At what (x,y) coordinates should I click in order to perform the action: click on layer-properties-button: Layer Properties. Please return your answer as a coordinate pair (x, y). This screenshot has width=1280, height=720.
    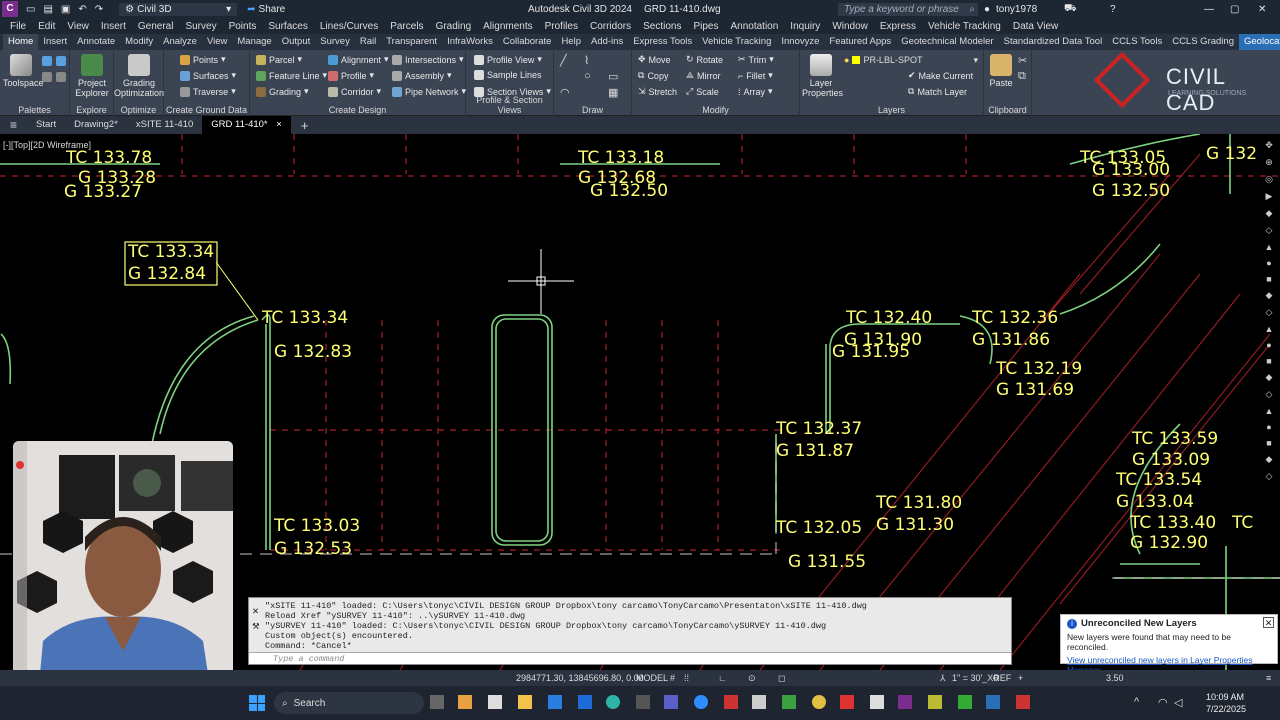
    Looking at the image, I should click on (822, 76).